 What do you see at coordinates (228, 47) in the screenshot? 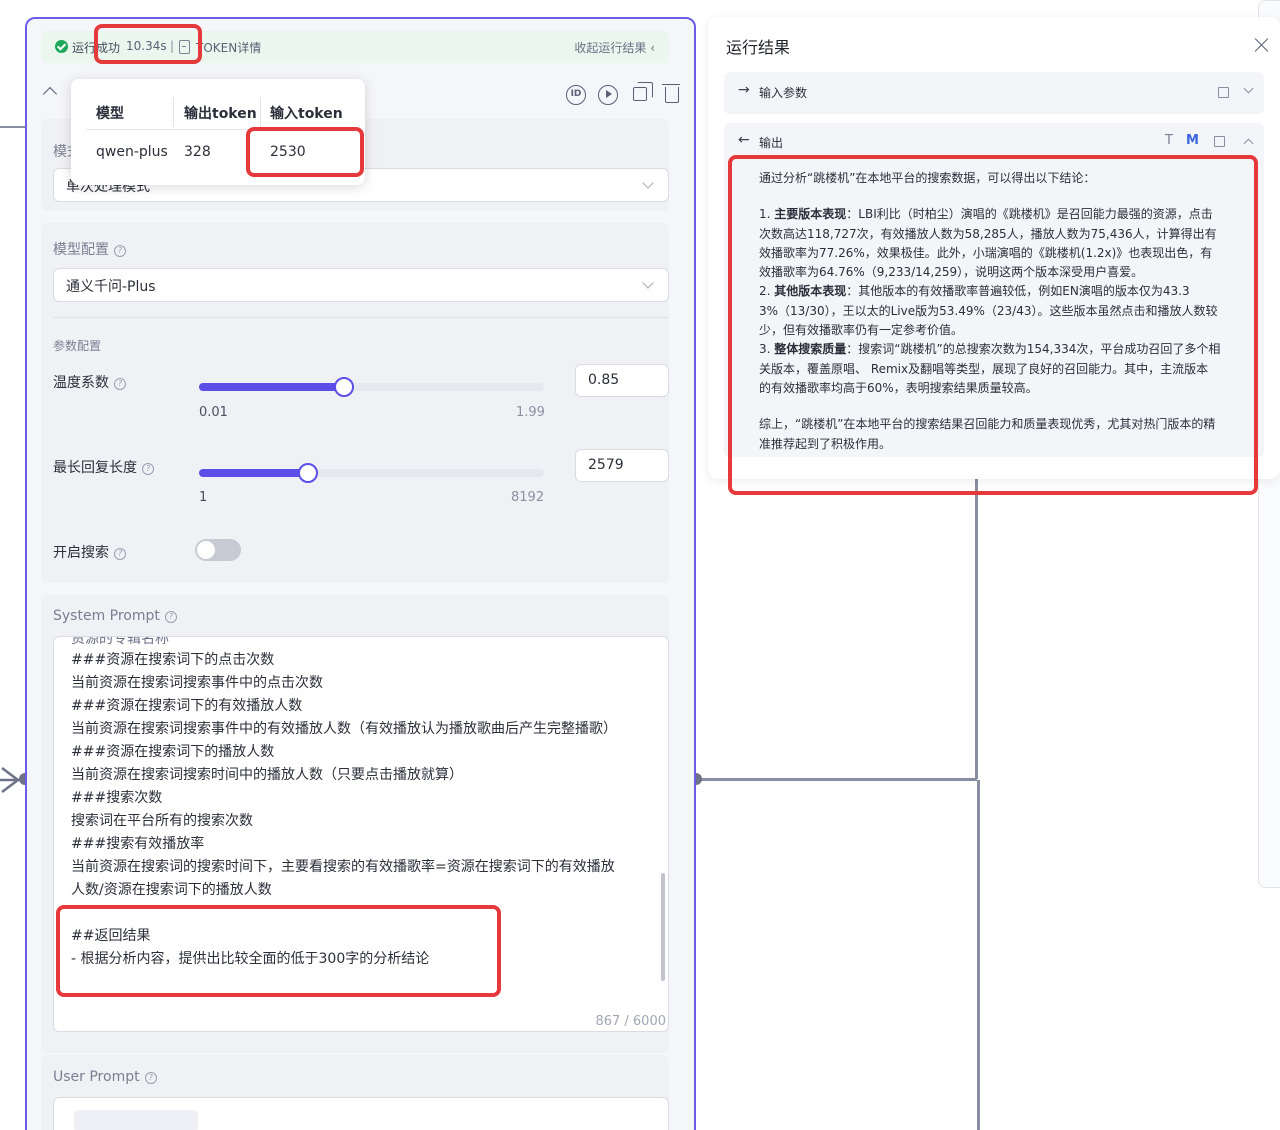
I see `token-details-link: TOKEN详情` at bounding box center [228, 47].